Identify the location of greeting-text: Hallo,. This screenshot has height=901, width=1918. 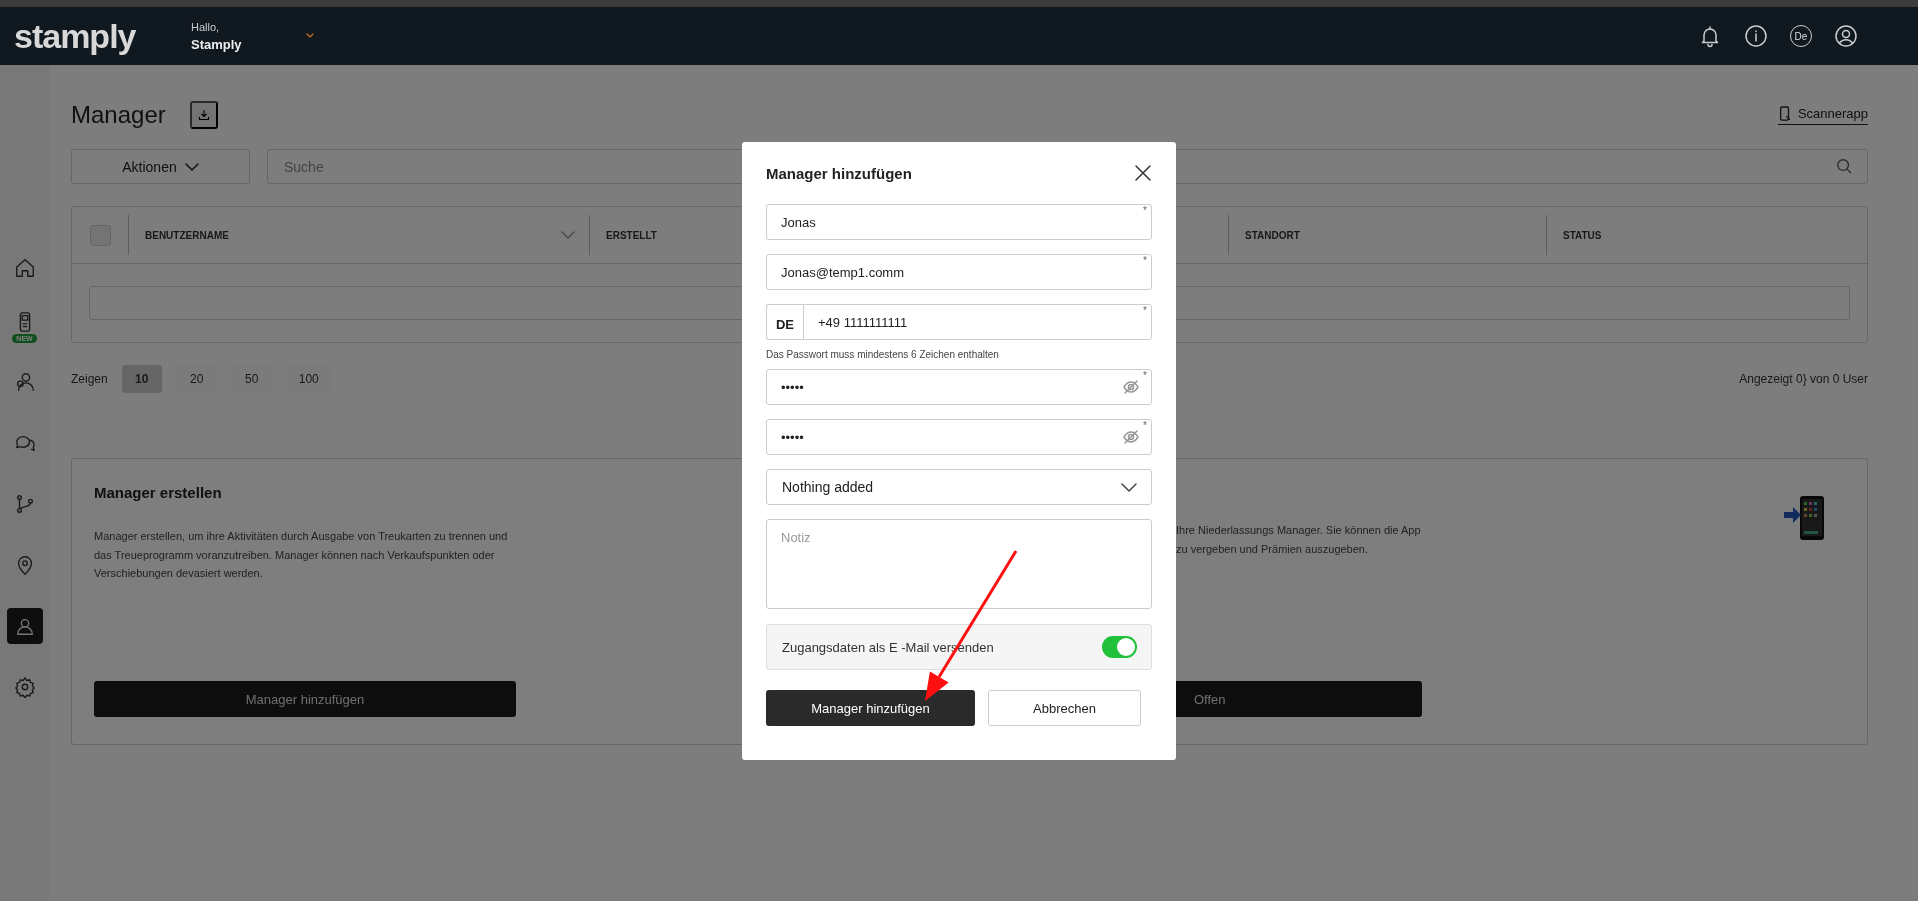
(206, 26).